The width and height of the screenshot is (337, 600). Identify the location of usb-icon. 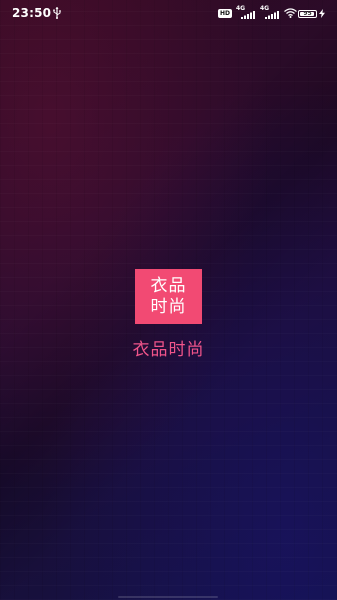
(57, 13).